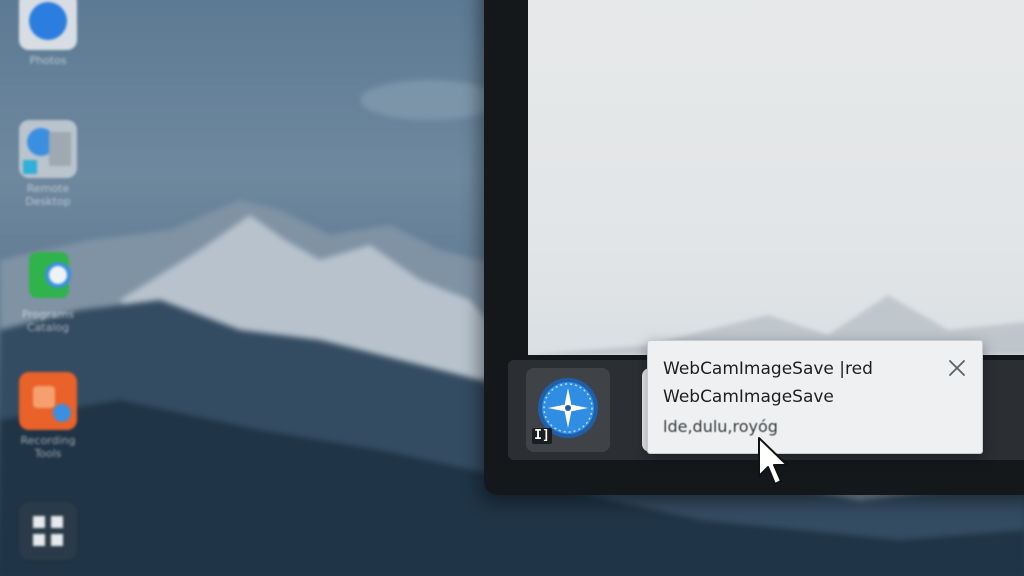 The image size is (1024, 576). Describe the element at coordinates (48, 401) in the screenshot. I see `recording-icon` at that location.